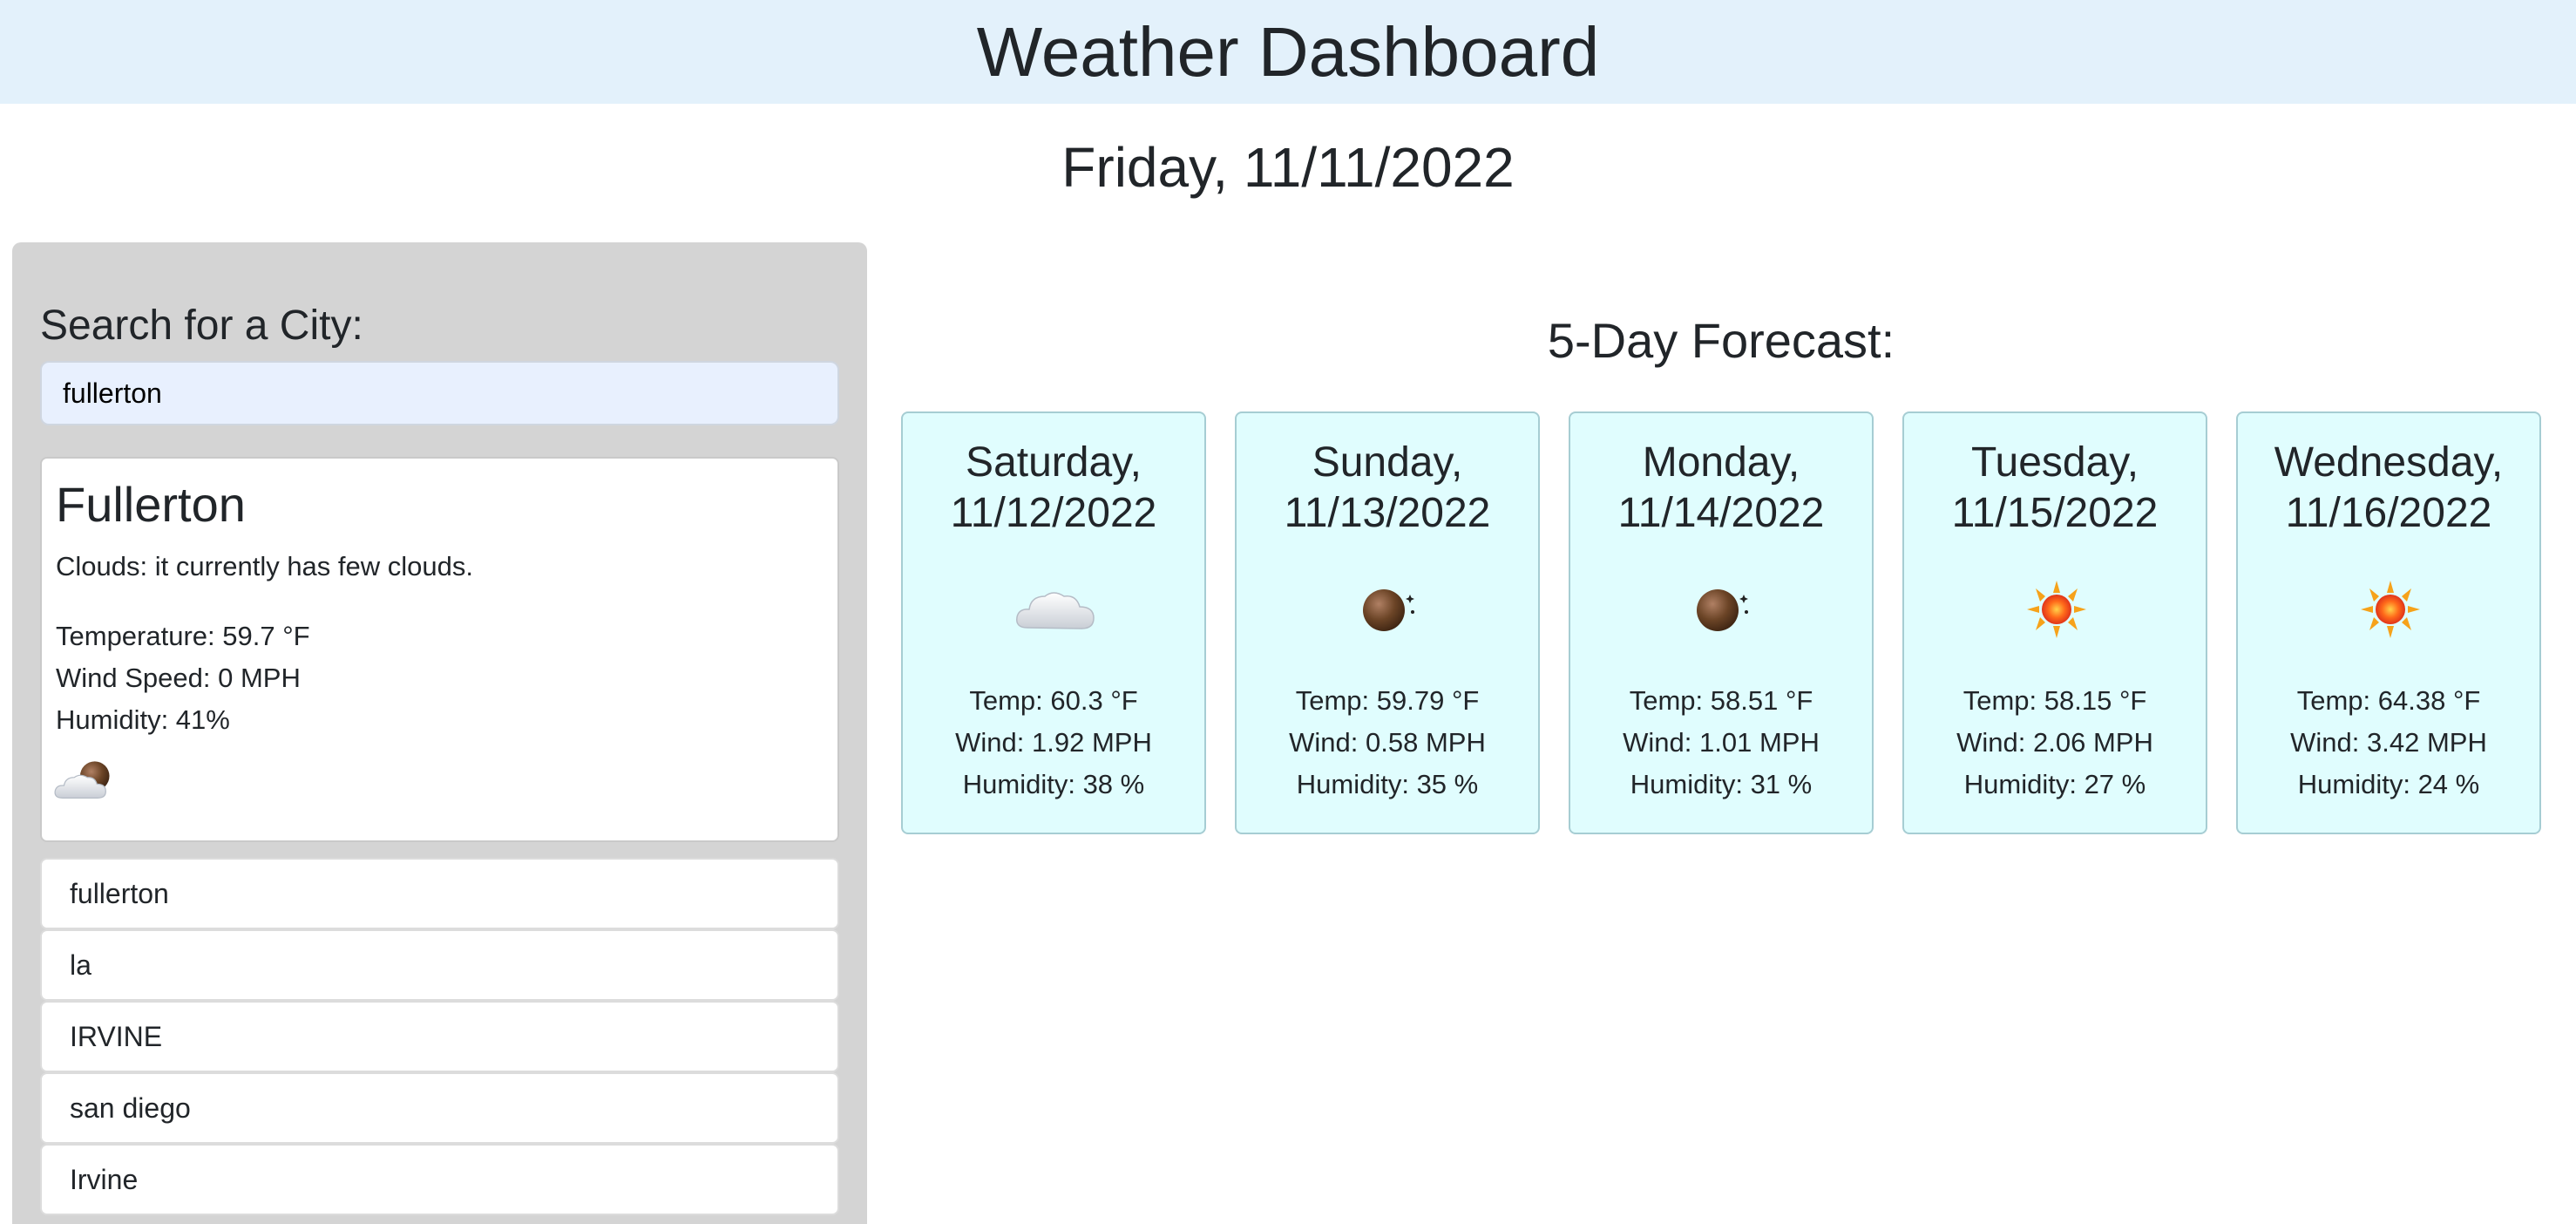 This screenshot has width=2576, height=1224. Describe the element at coordinates (265, 566) in the screenshot. I see `current-description: Clouds: it currently has few clouds.` at that location.